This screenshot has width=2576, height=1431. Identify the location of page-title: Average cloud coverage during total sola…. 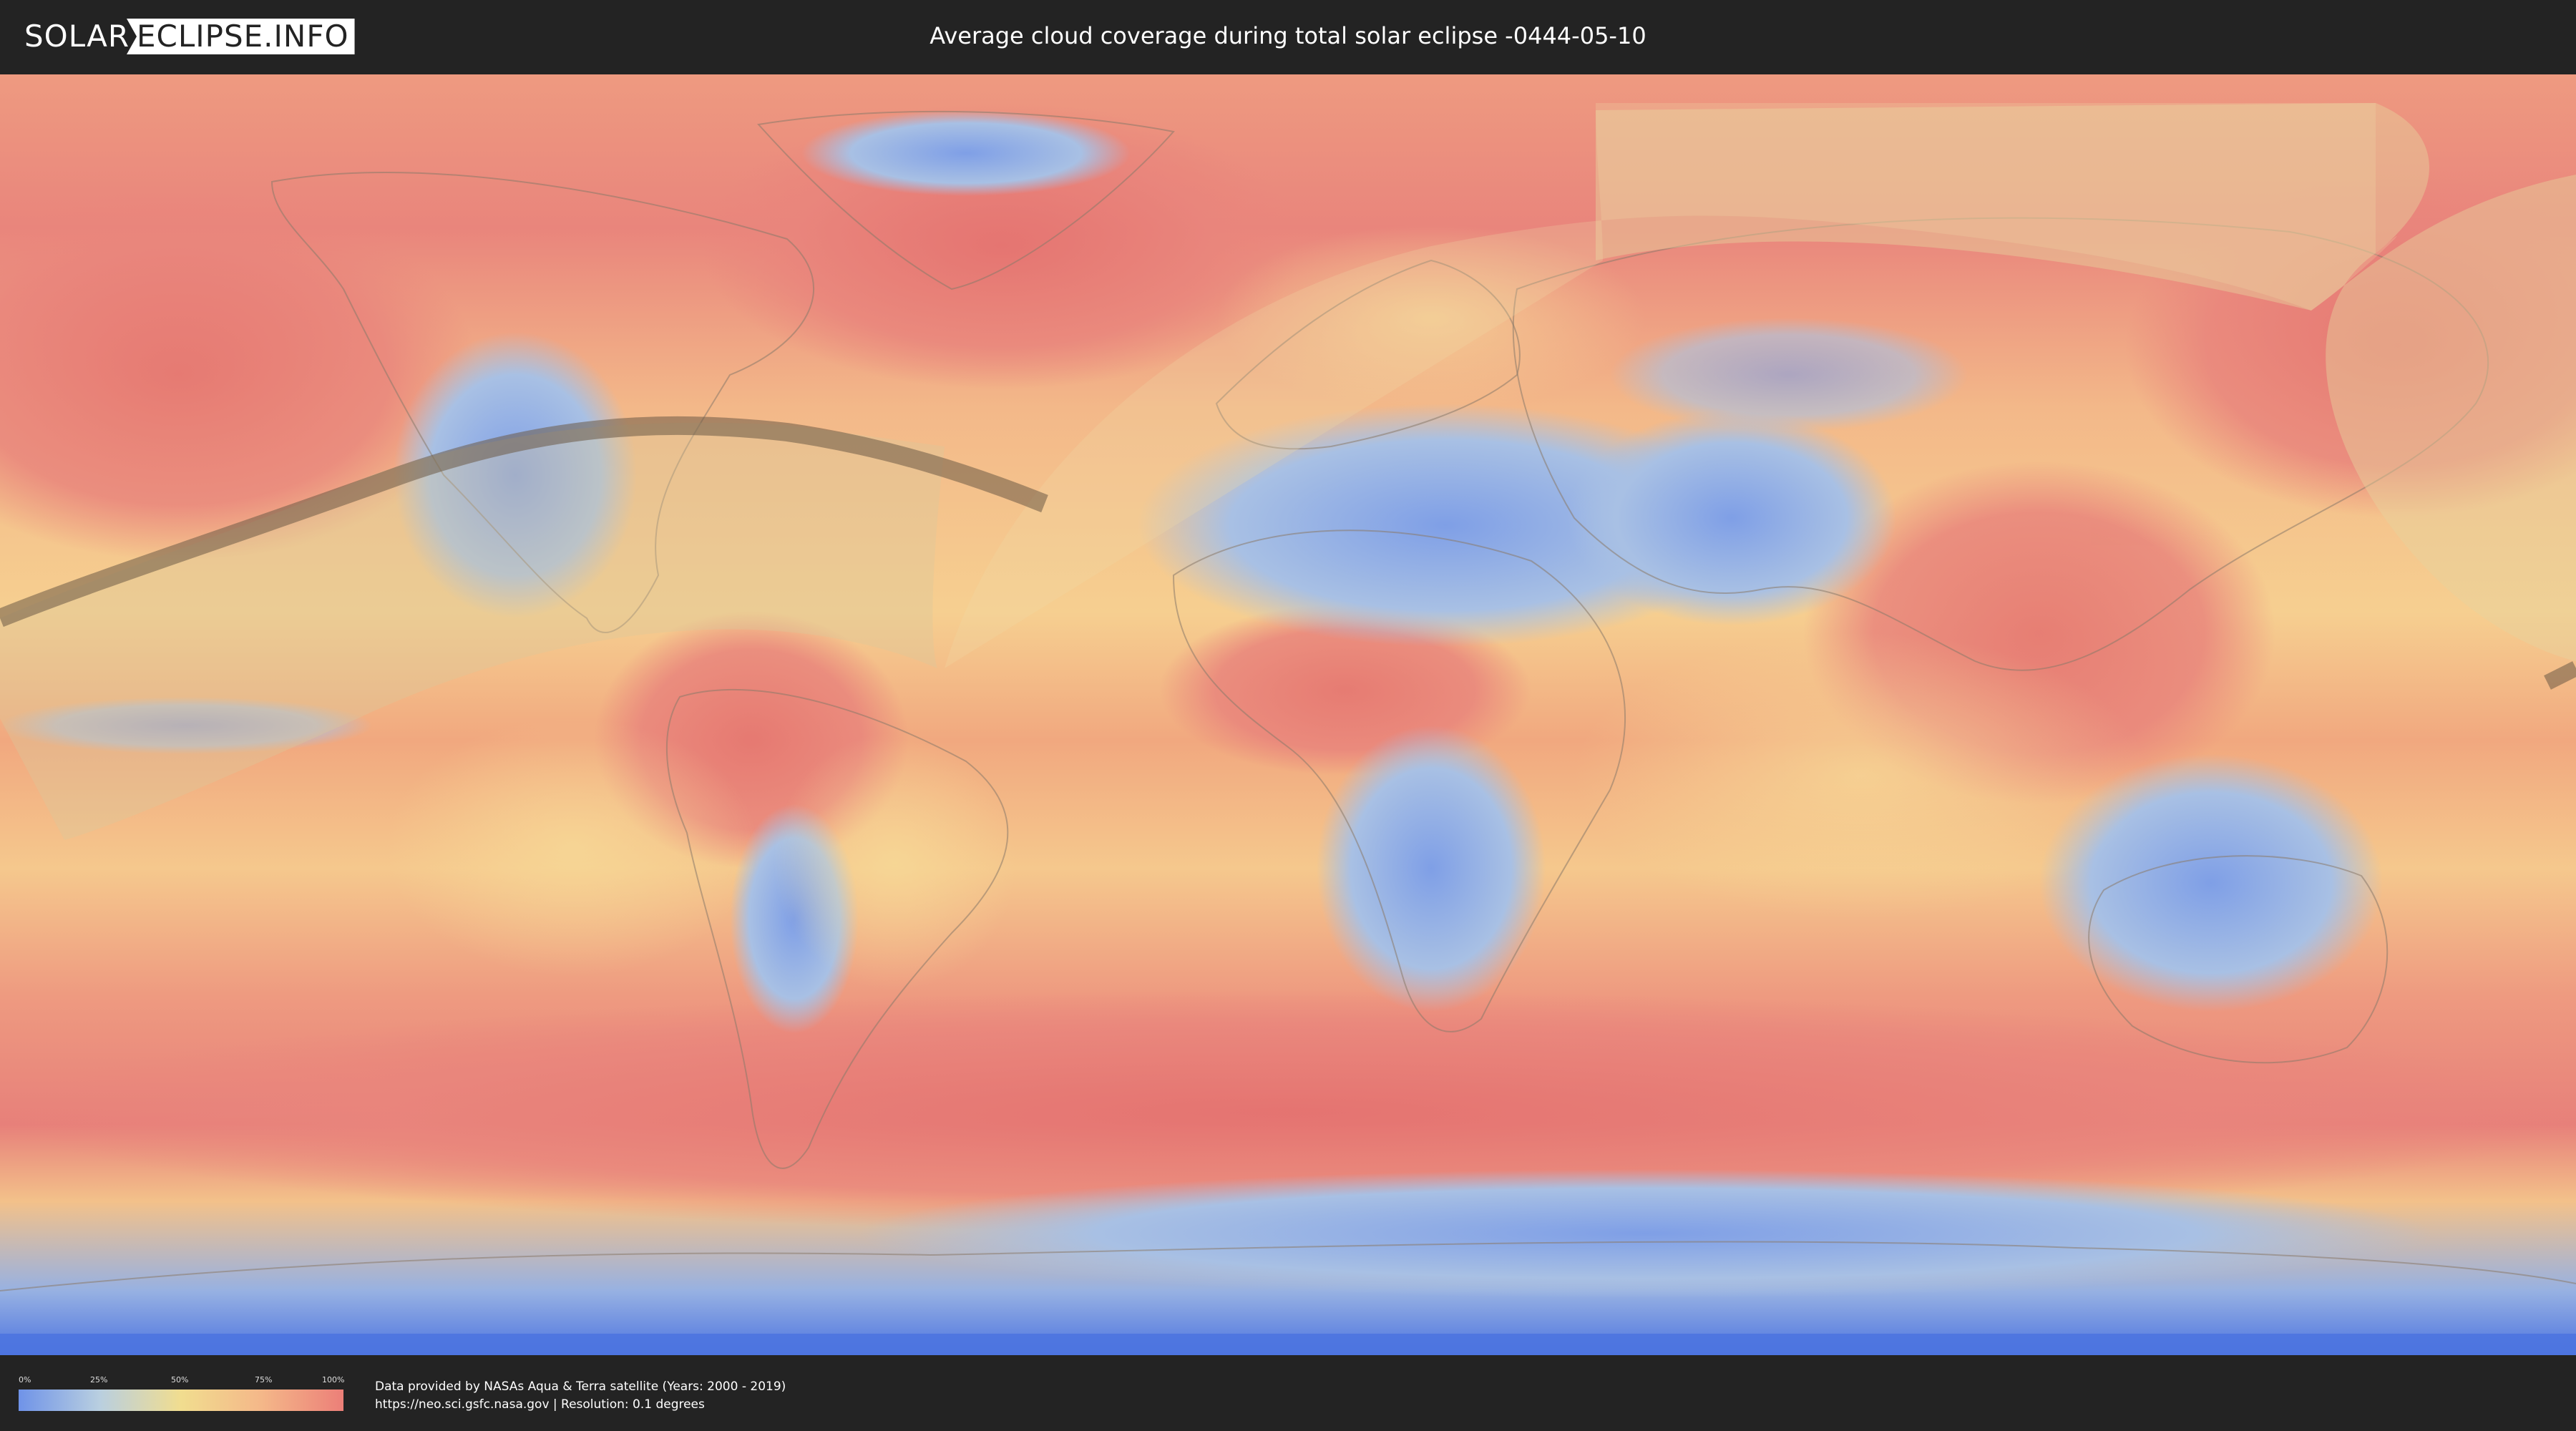
(1288, 35).